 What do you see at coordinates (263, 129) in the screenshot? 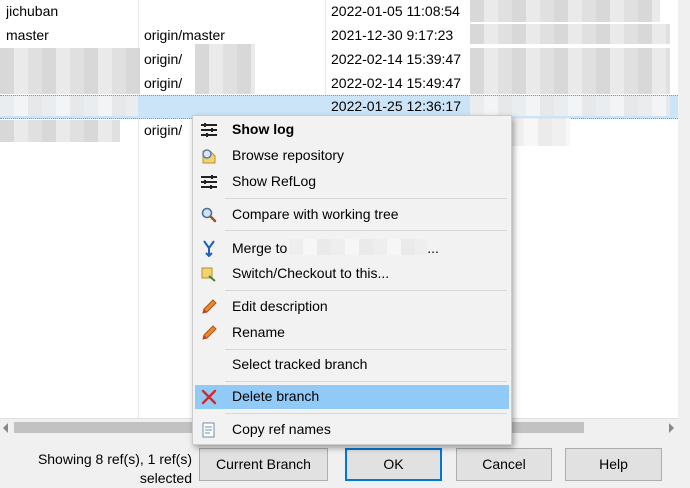
I see `menu-label: Show log` at bounding box center [263, 129].